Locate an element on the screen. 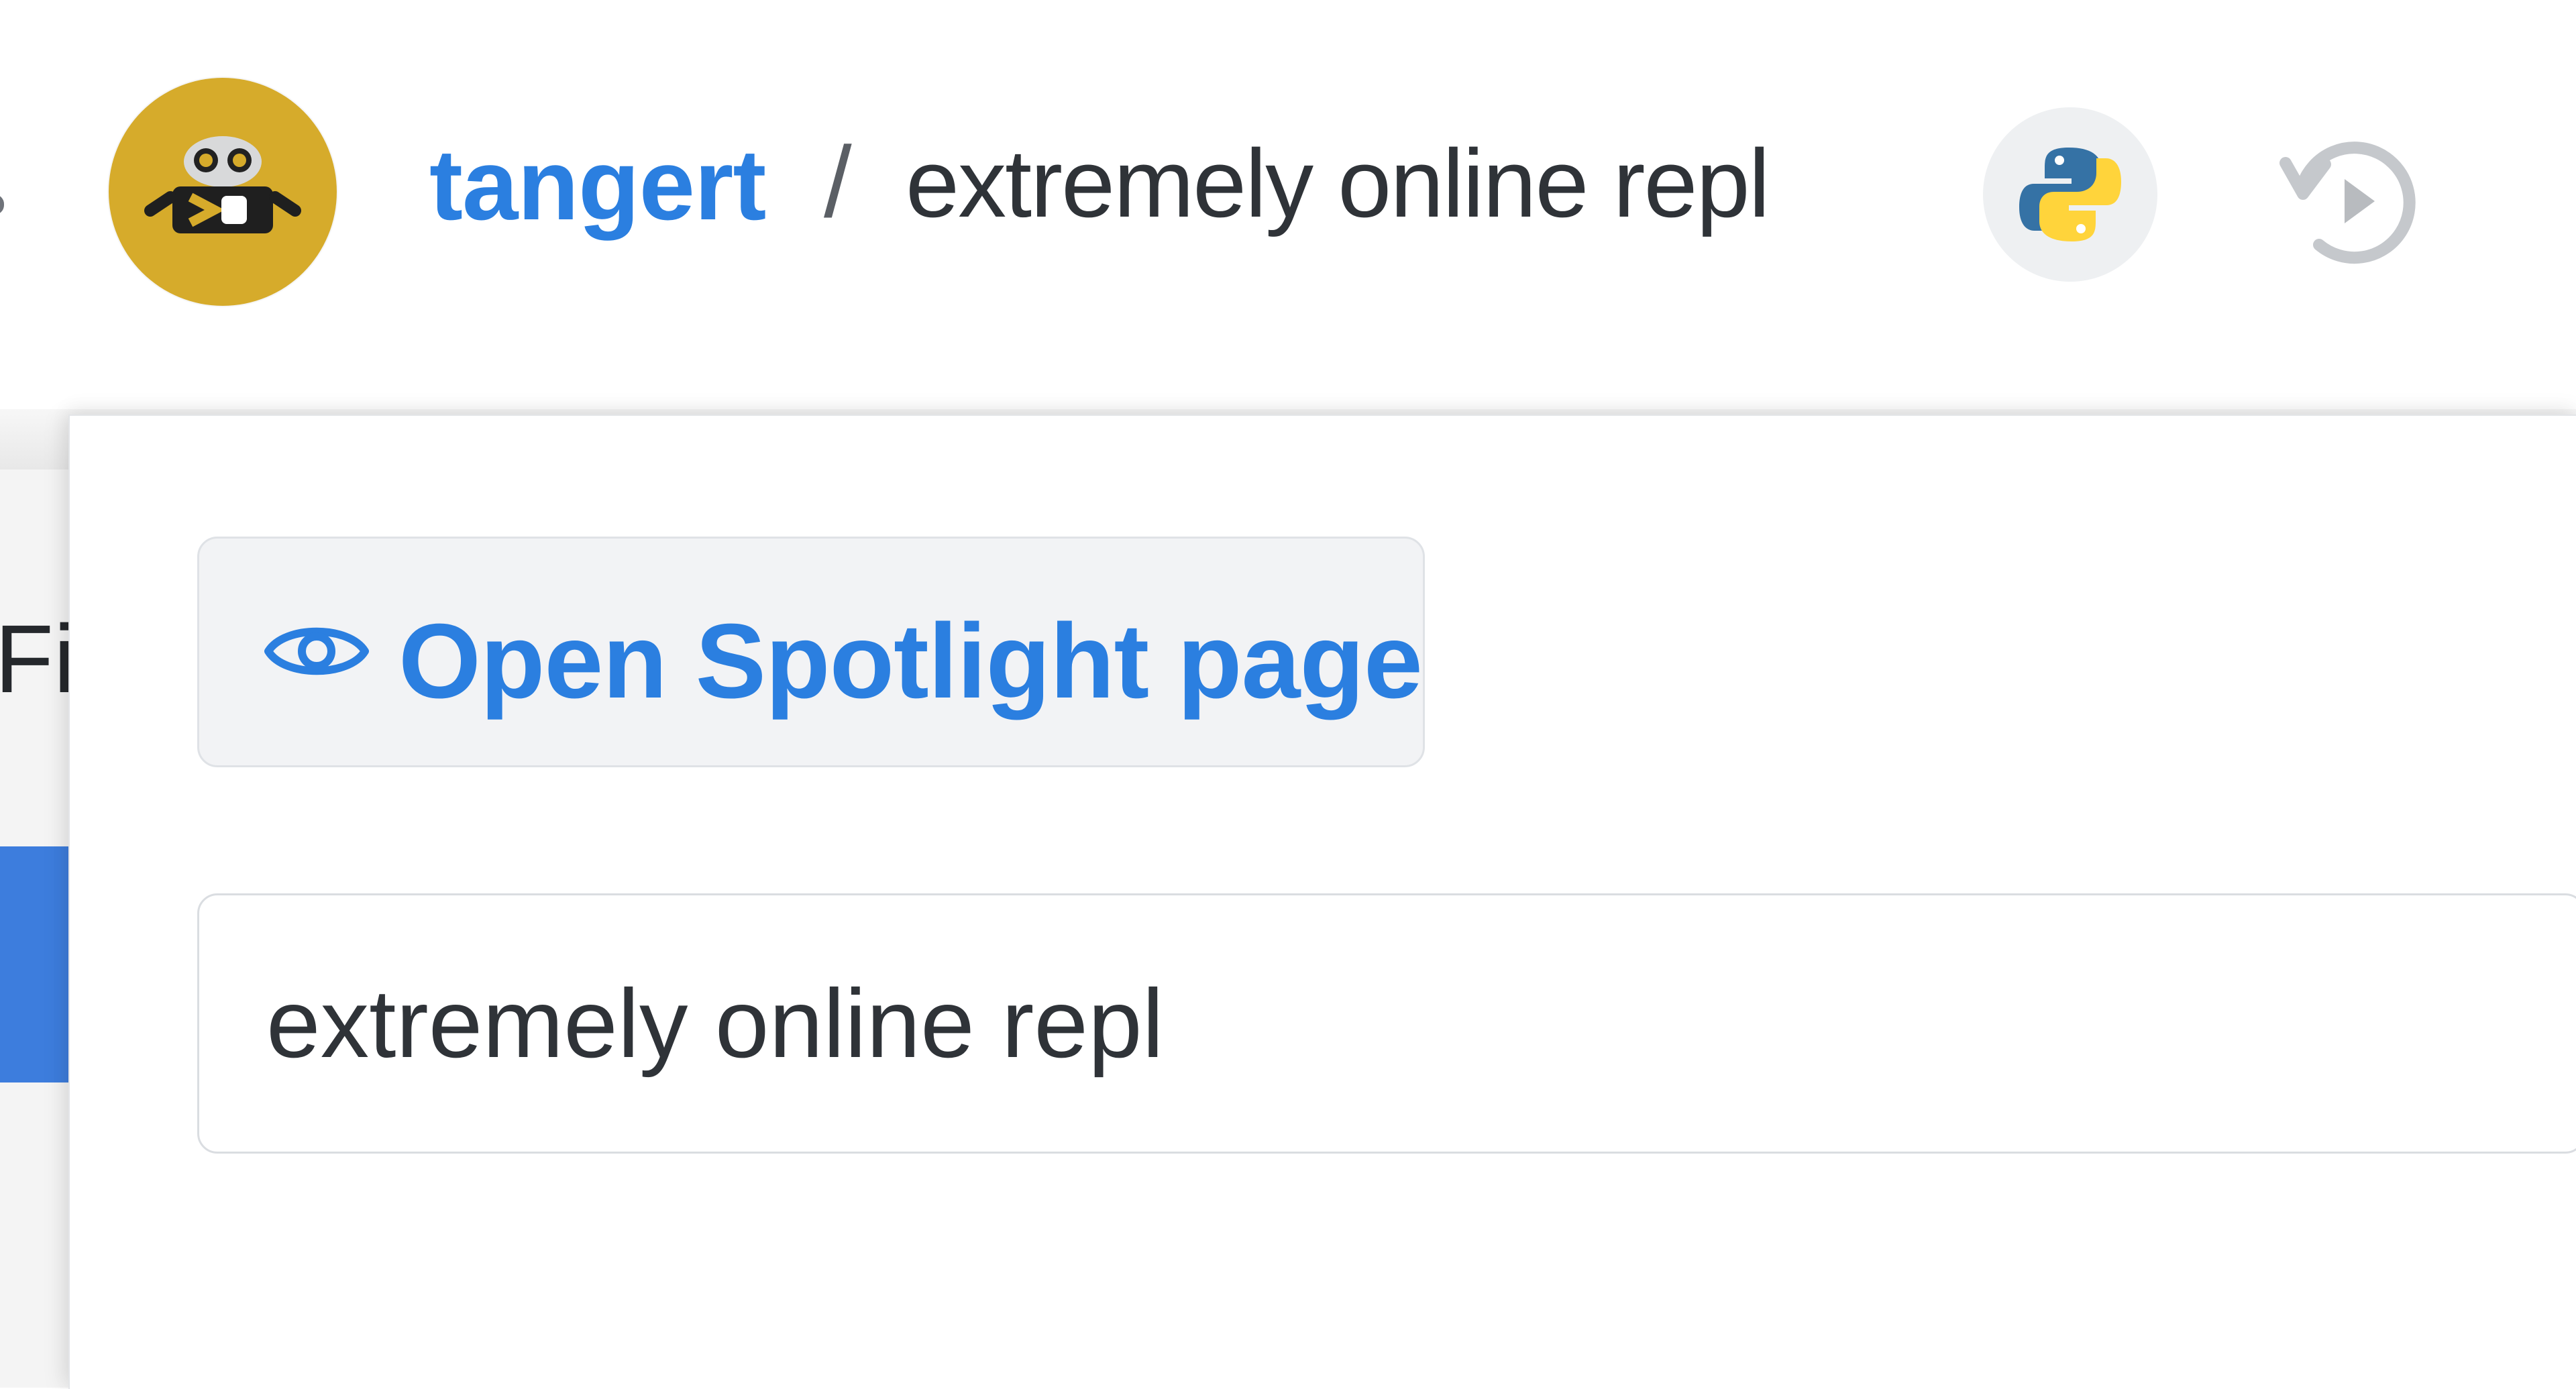 The image size is (2576, 1389). history-play-icon is located at coordinates (2348, 201).